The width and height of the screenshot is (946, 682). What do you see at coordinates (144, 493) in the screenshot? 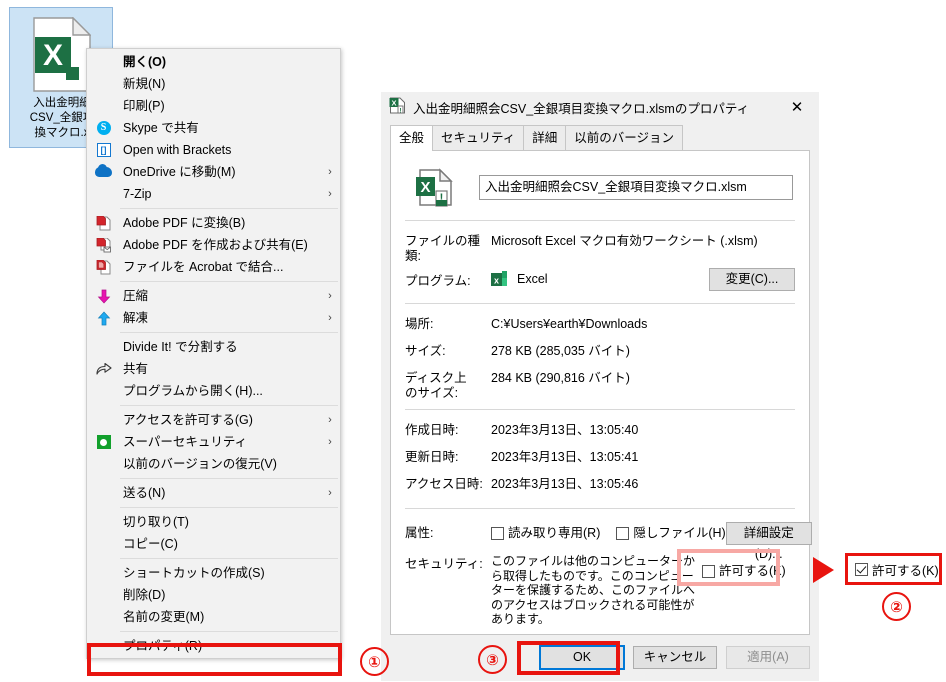
I see `context-menu-item-label: 送る(N)` at bounding box center [144, 493].